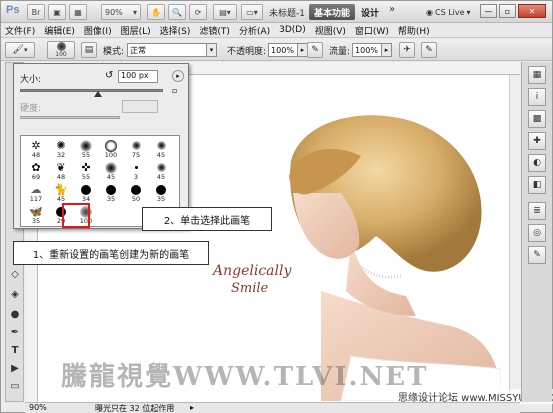 The width and height of the screenshot is (553, 413). What do you see at coordinates (488, 11) in the screenshot?
I see `minimize-button: —` at bounding box center [488, 11].